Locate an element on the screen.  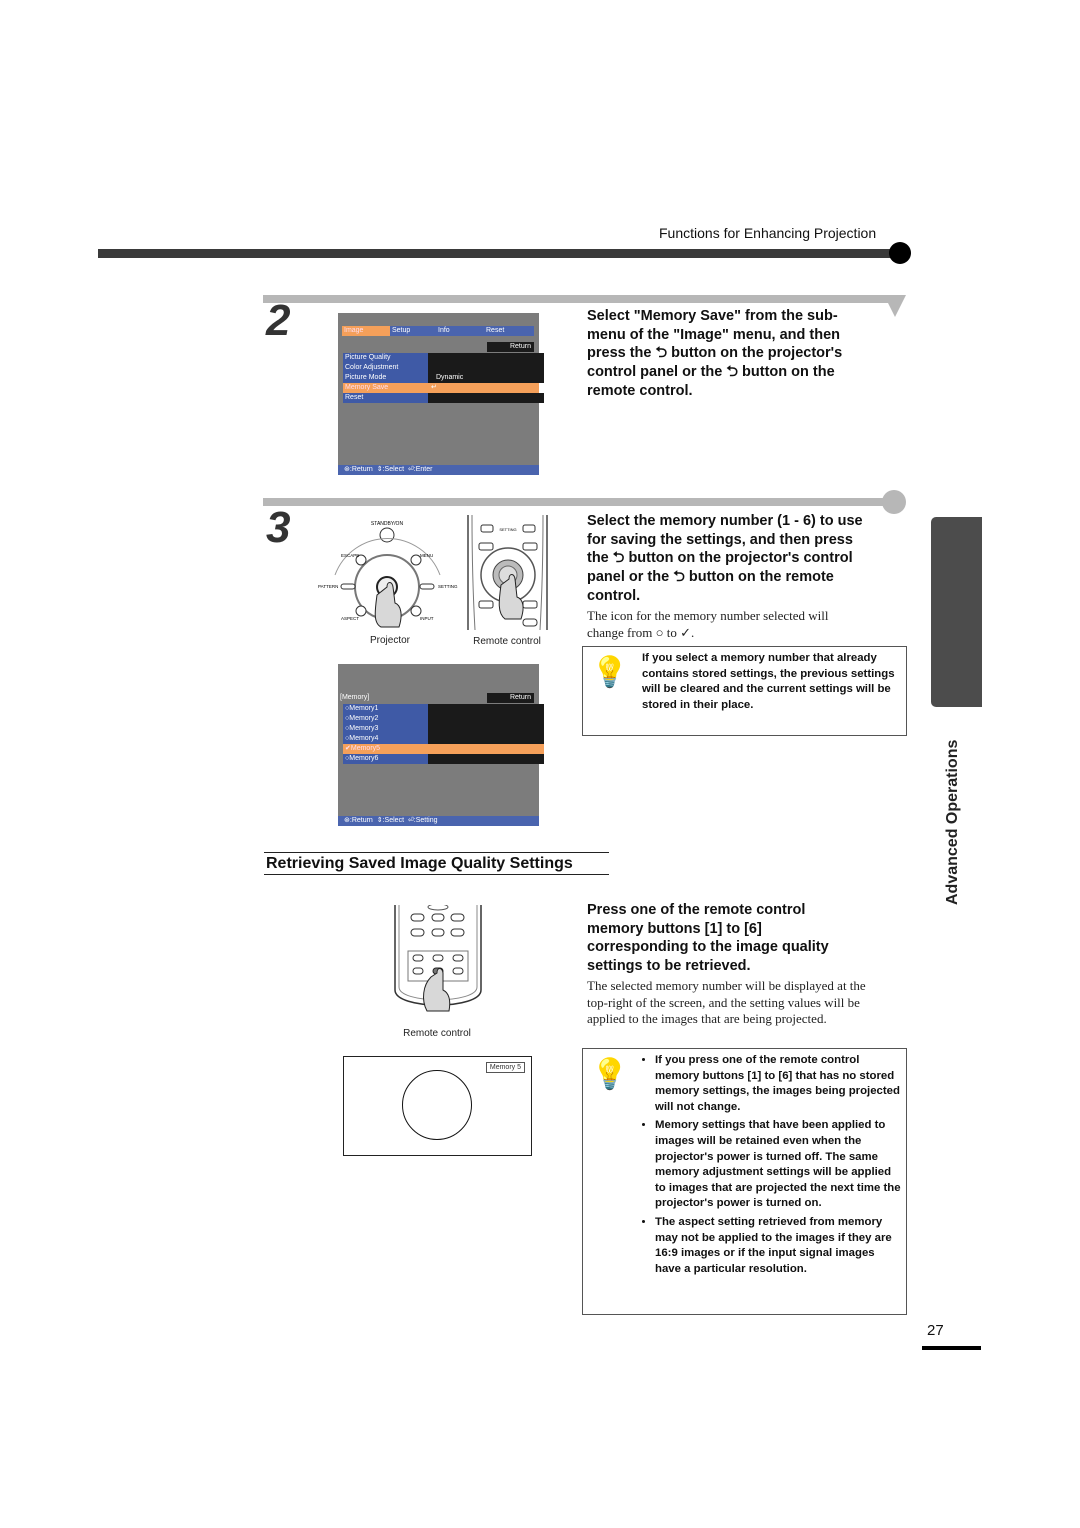
step-2-number: 2 is located at coordinates (278, 320).